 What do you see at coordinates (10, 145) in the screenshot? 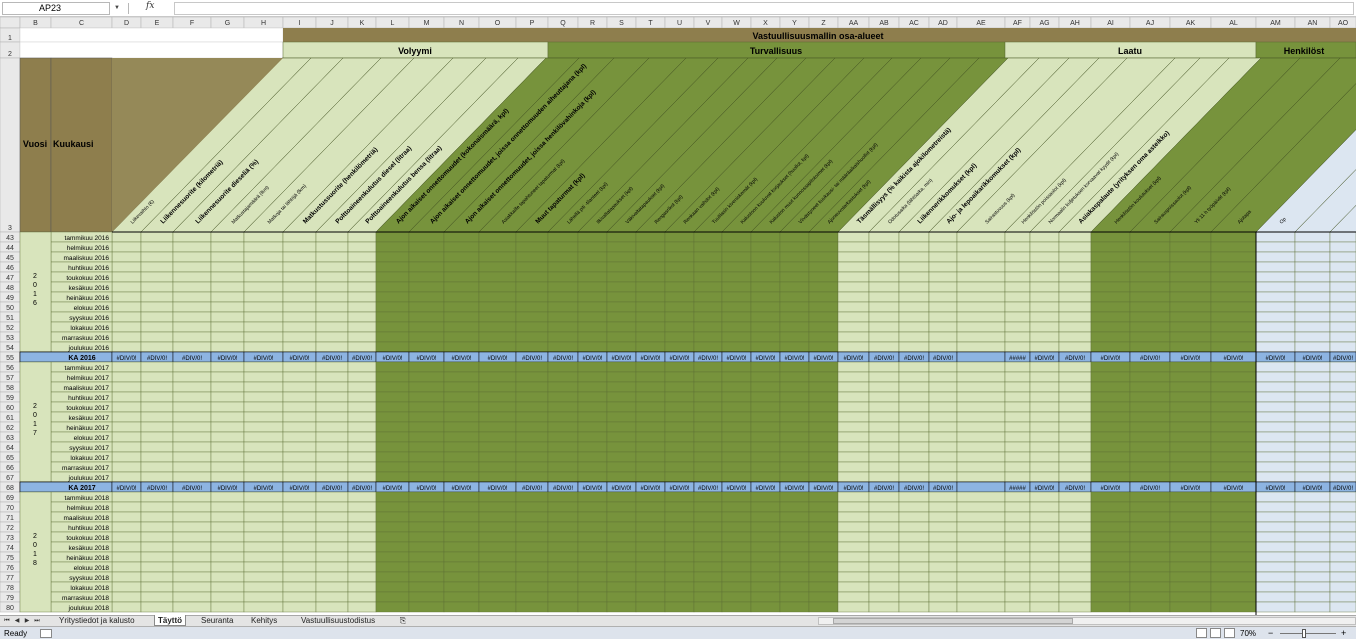
I see `row-header` at bounding box center [10, 145].